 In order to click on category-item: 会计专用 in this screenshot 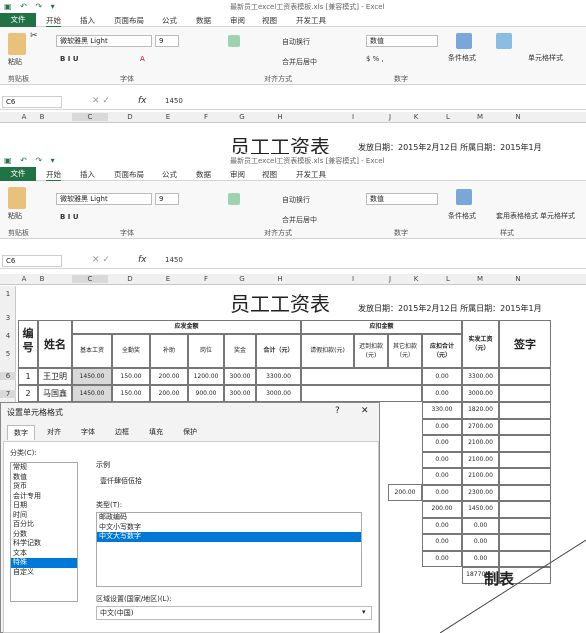, I will do `click(44, 497)`.